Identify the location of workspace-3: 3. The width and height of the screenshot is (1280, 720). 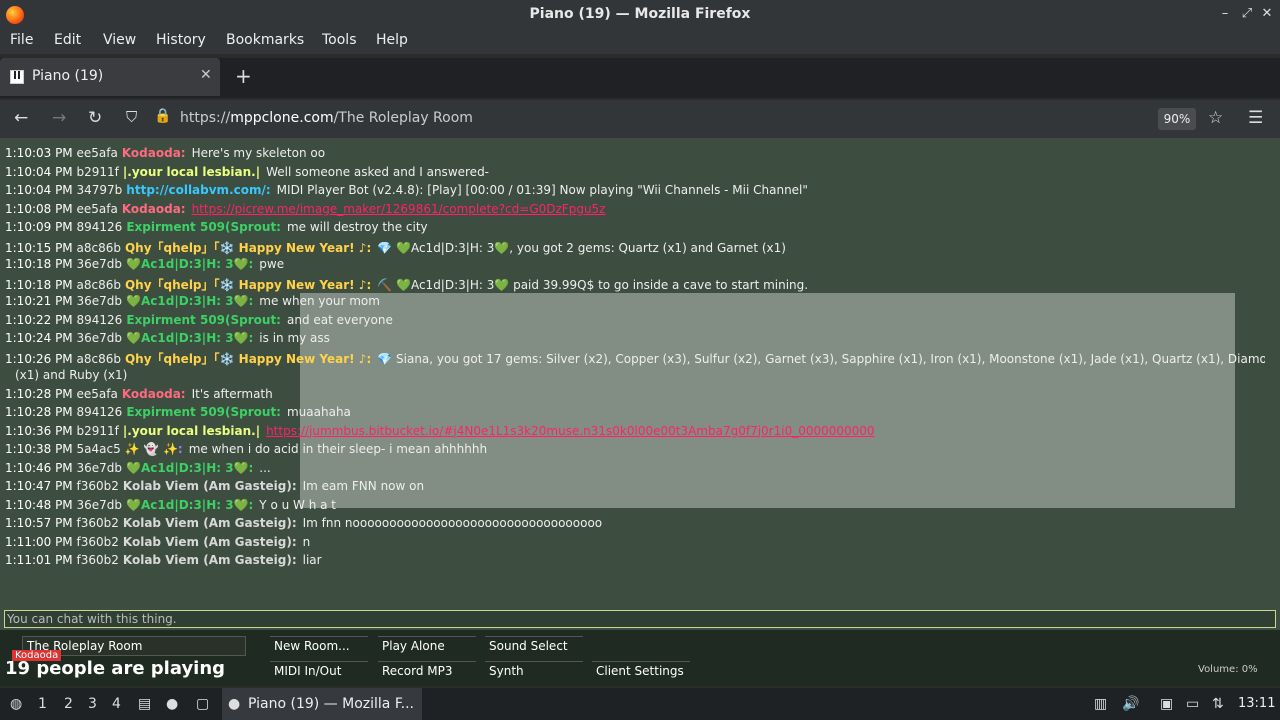
(92, 704).